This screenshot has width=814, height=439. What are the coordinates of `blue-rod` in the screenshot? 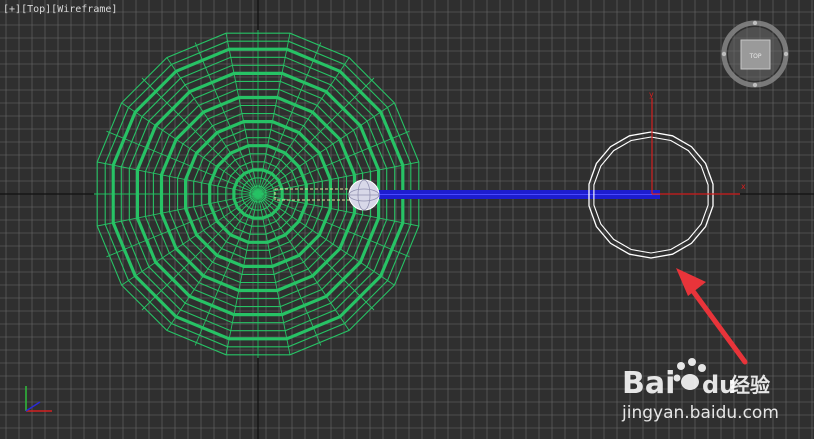 It's located at (515, 194).